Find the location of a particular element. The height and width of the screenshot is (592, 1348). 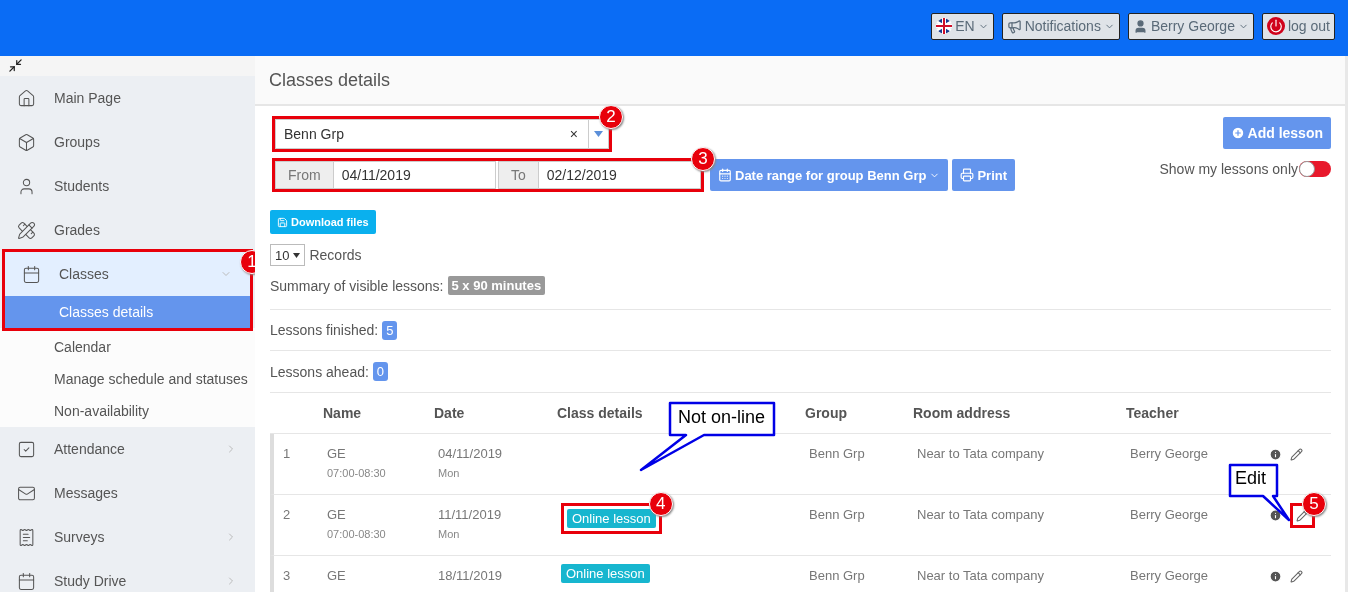

summary-label: Summary of visible lessons: is located at coordinates (357, 285).